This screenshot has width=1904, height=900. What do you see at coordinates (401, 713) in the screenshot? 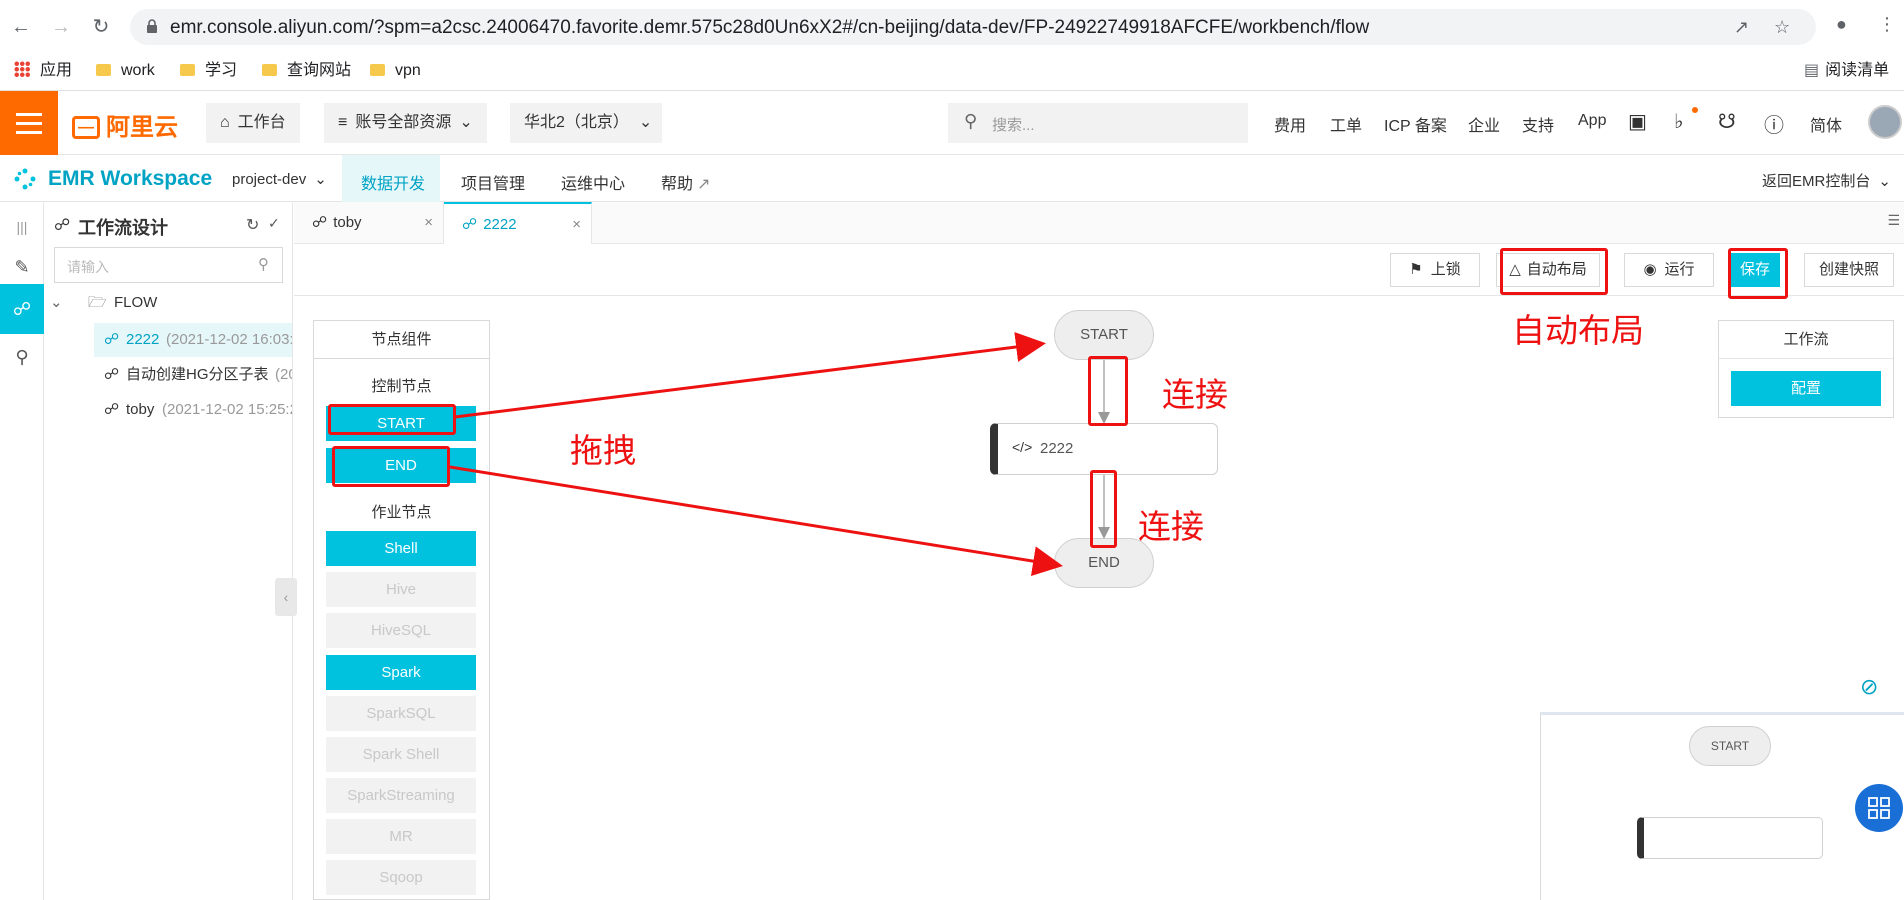
I see `palette-sparksql-node: SparkSQL` at bounding box center [401, 713].